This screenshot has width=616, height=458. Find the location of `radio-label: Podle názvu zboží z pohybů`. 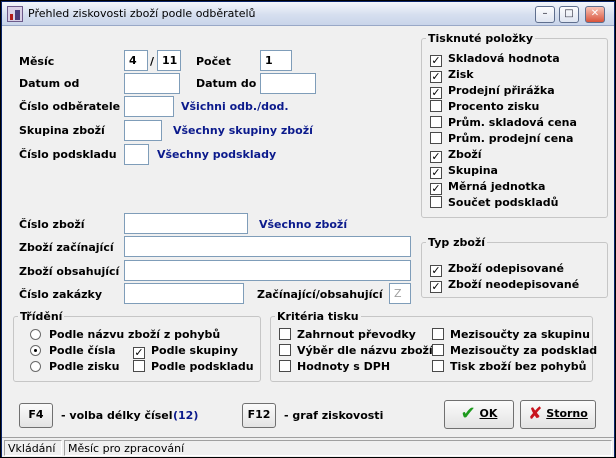

radio-label: Podle názvu zboží z pohybů is located at coordinates (135, 334).